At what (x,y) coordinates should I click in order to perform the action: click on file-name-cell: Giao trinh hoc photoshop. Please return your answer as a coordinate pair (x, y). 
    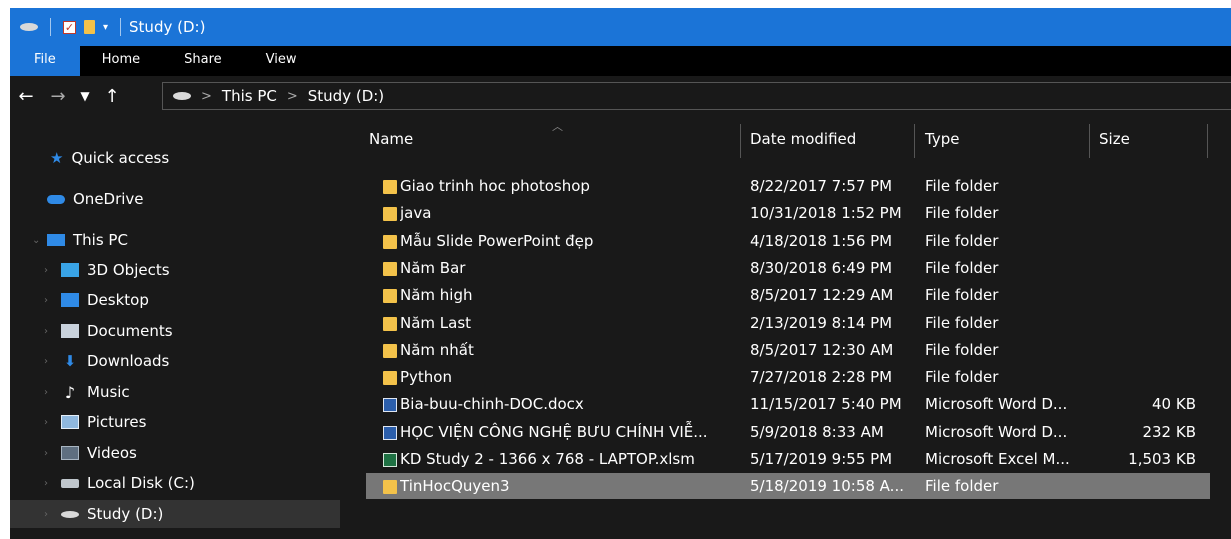
    Looking at the image, I should click on (495, 186).